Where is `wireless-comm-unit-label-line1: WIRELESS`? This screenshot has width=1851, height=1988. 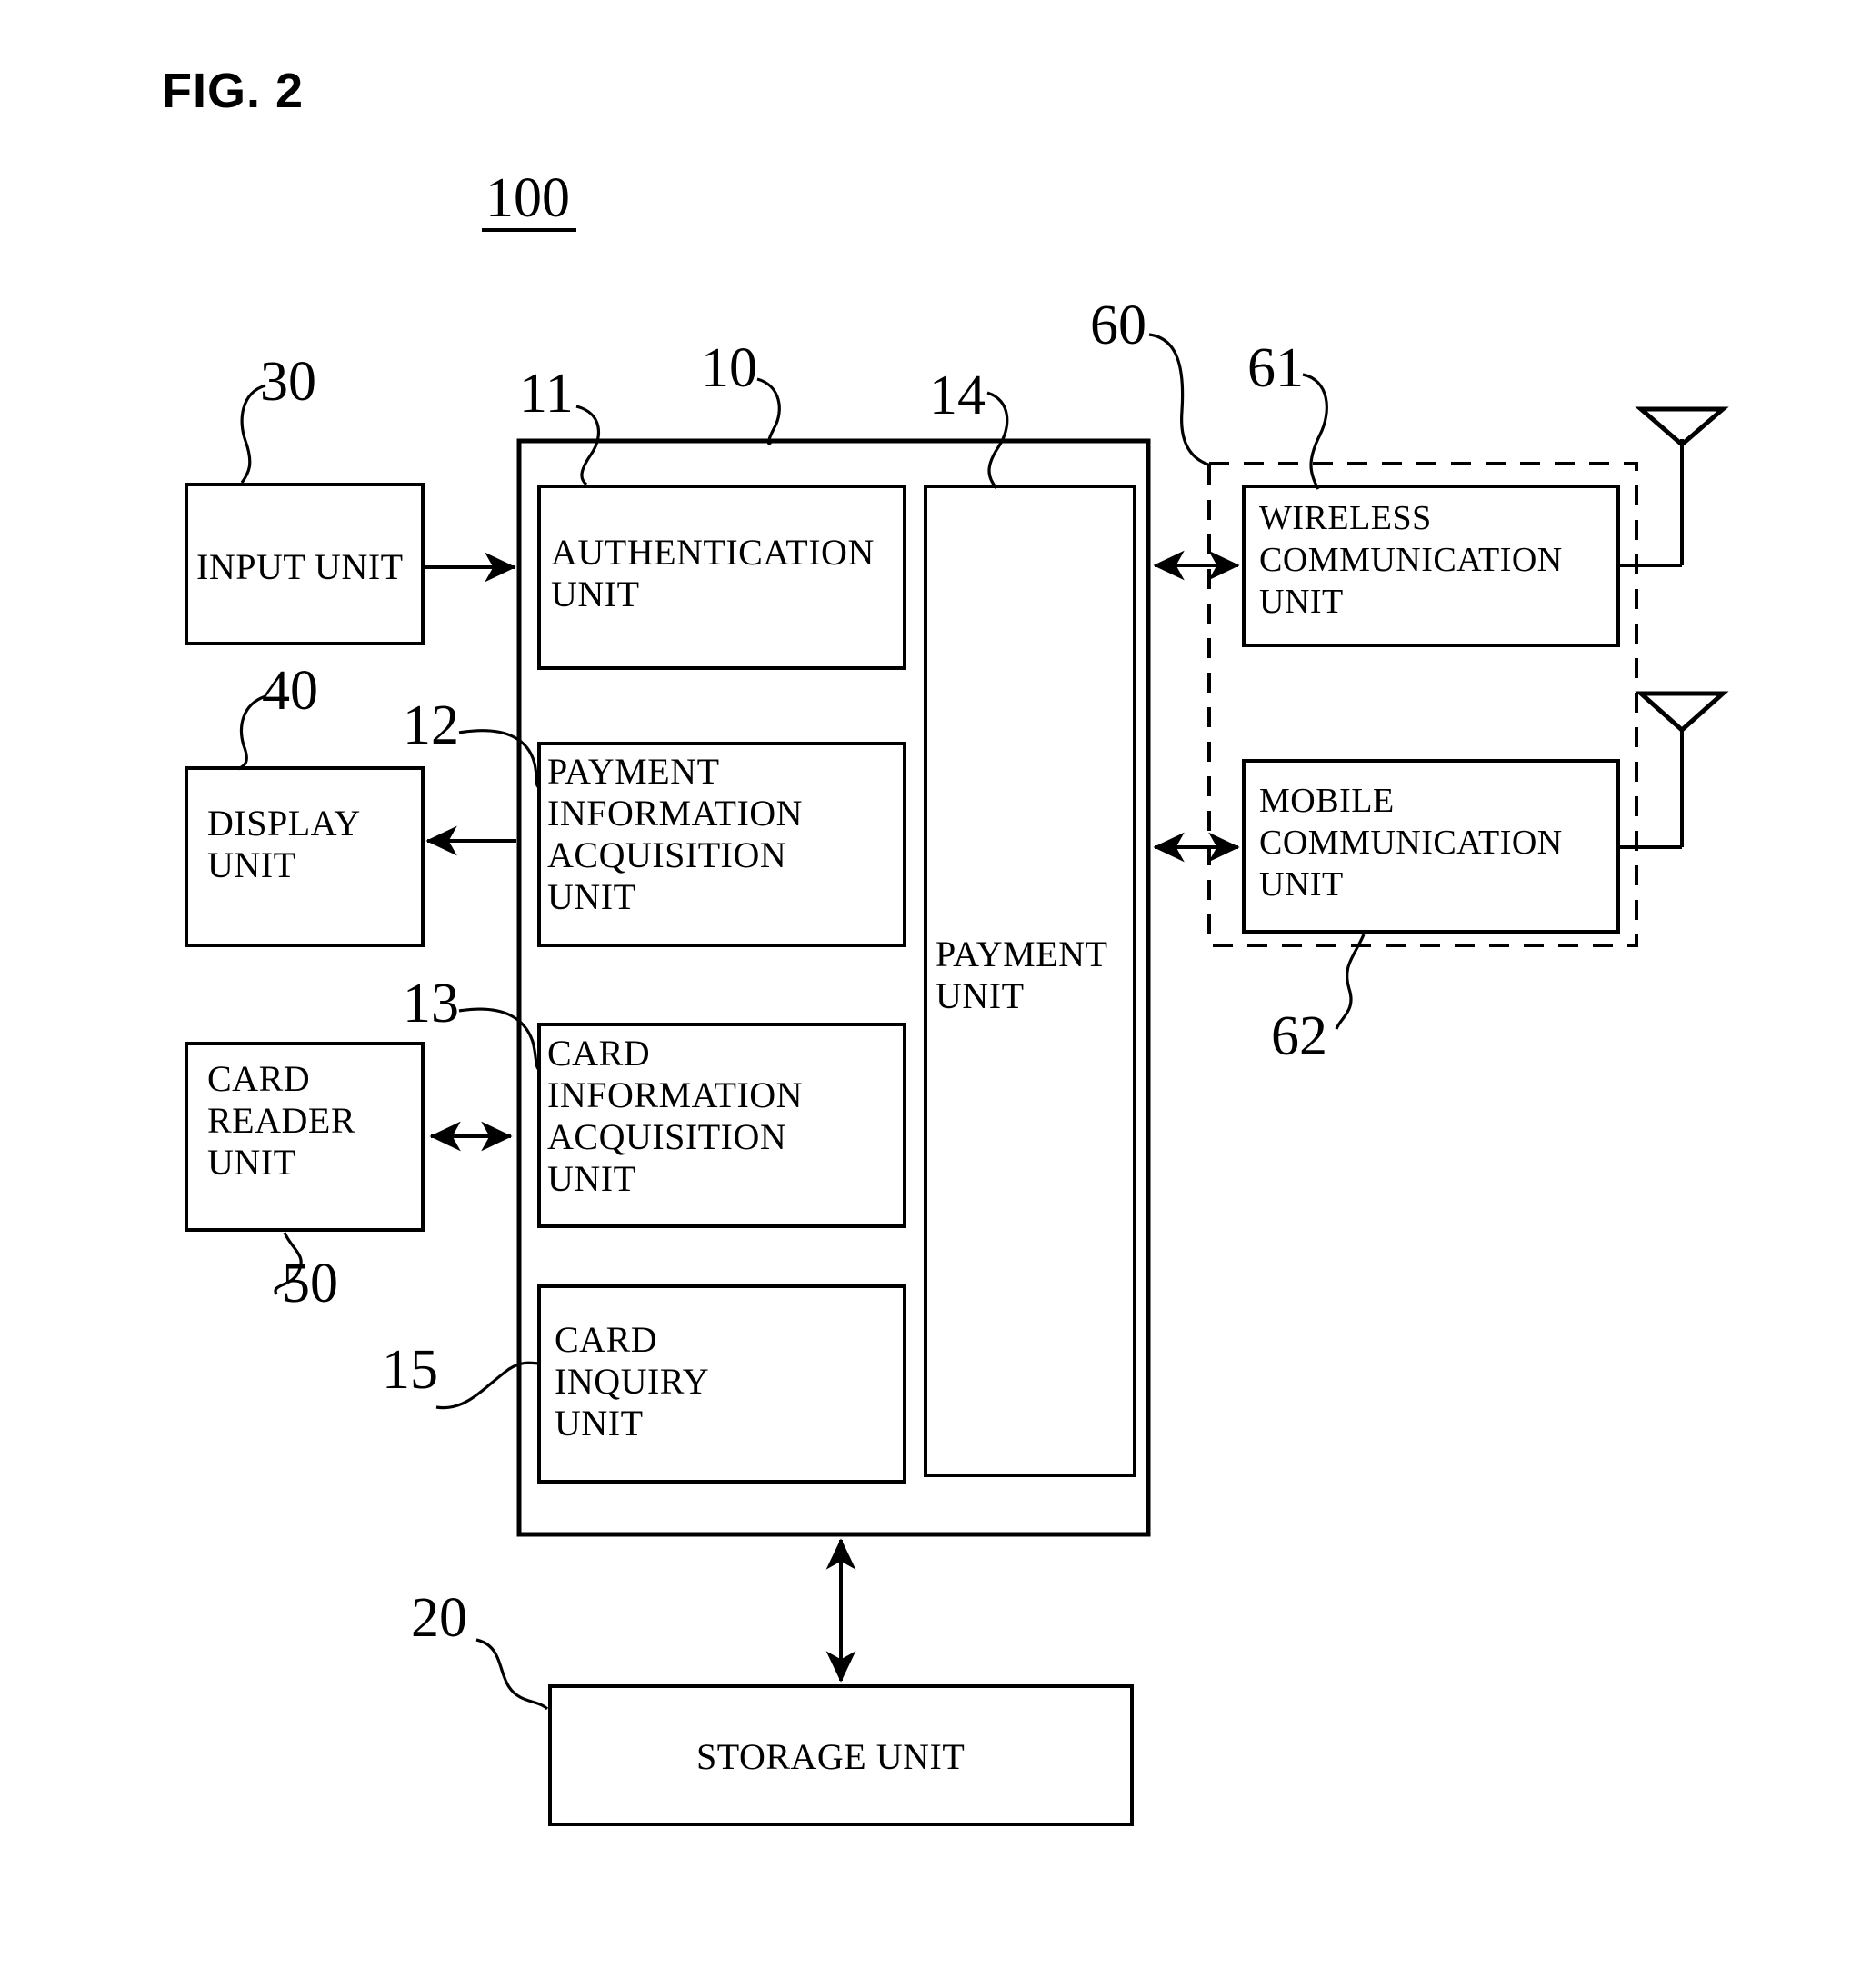
wireless-comm-unit-label-line1: WIRELESS is located at coordinates (1345, 518).